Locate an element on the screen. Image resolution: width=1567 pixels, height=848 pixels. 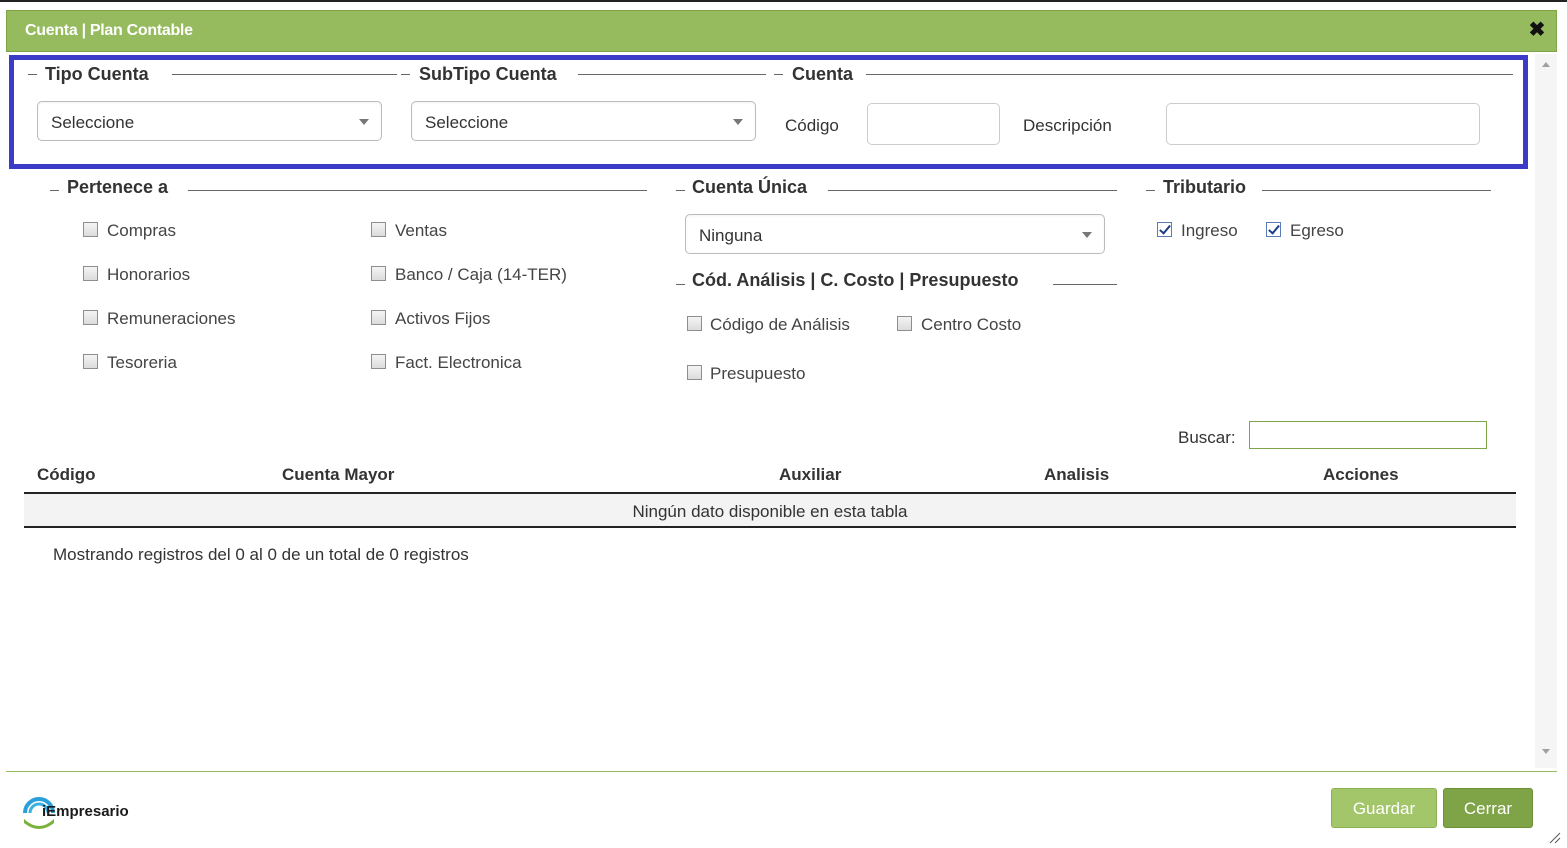
codigo-input is located at coordinates (933, 124).